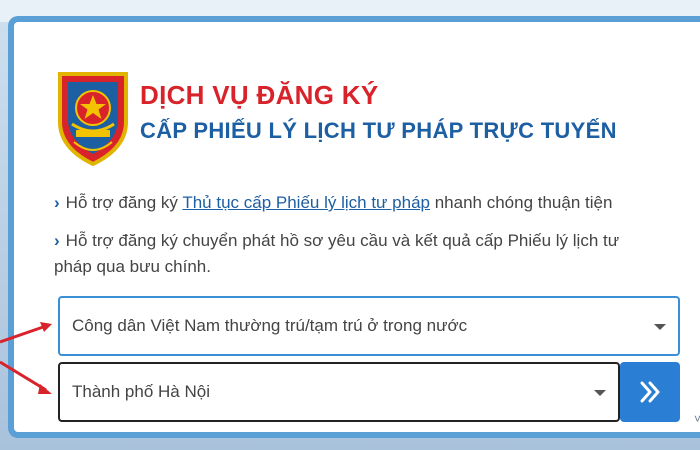 The height and width of the screenshot is (450, 700). Describe the element at coordinates (26, 358) in the screenshot. I see `annotation-arrows` at that location.